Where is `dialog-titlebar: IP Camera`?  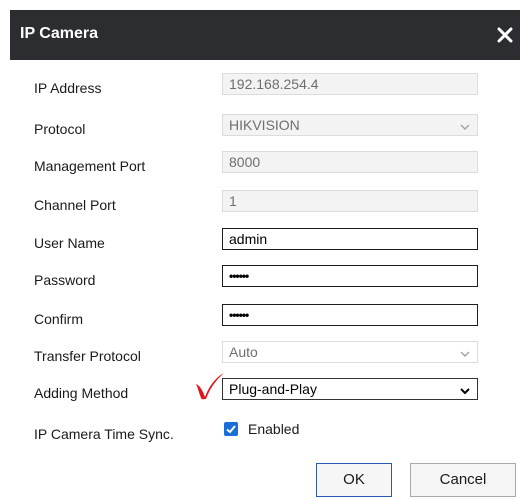
dialog-titlebar: IP Camera is located at coordinates (265, 35).